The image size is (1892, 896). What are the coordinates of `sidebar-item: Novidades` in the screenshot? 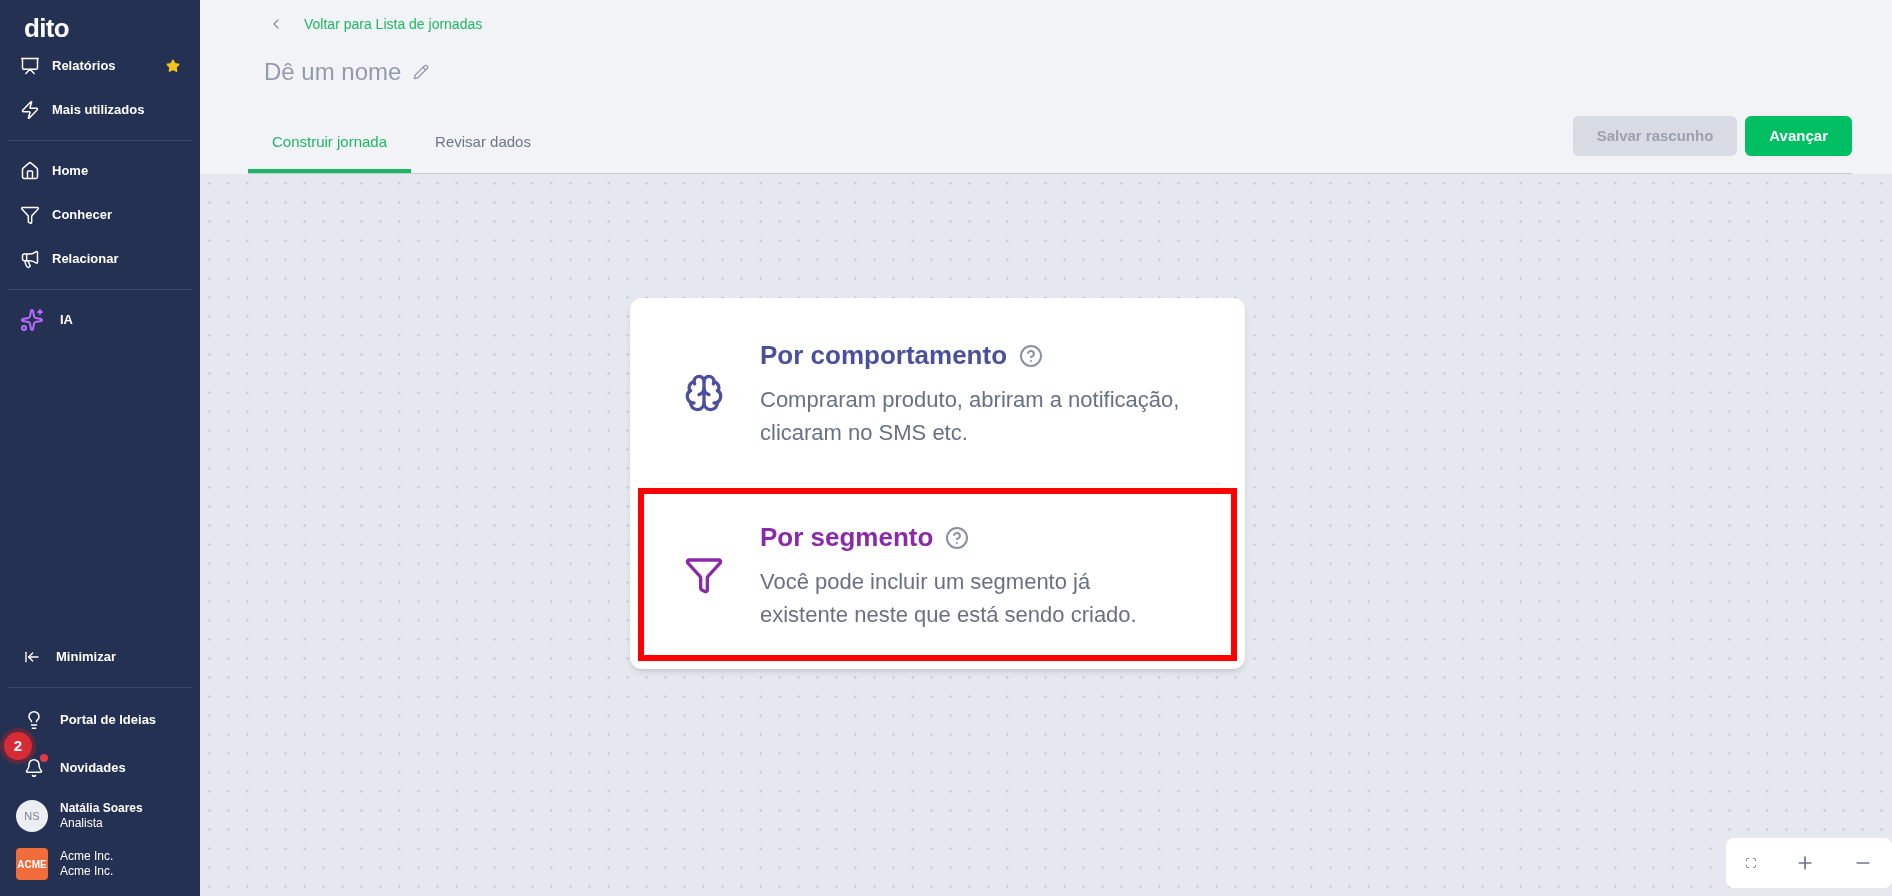 It's located at (93, 768).